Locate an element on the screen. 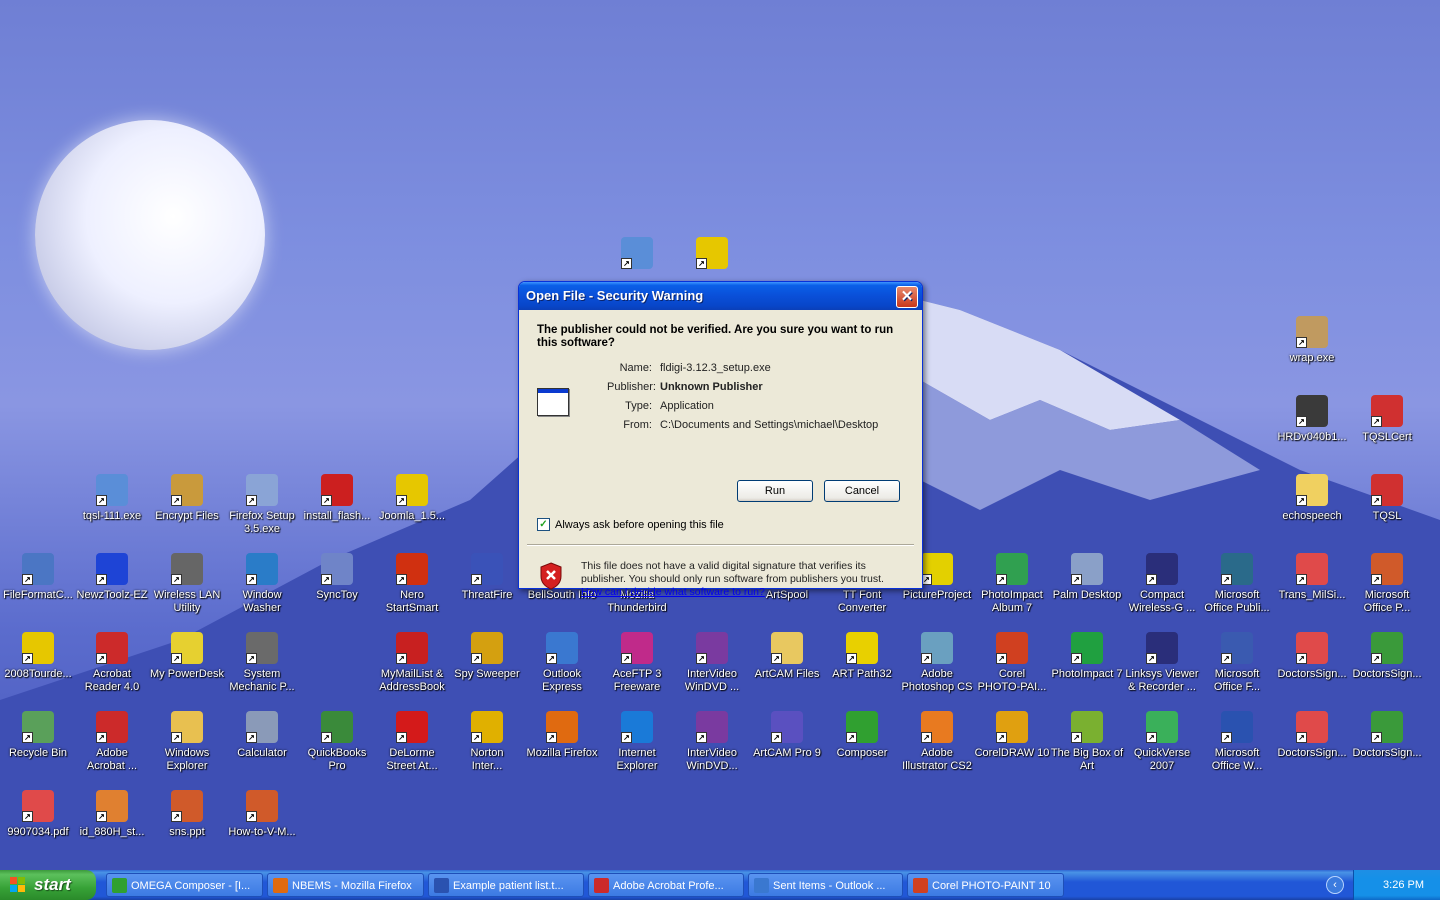 This screenshot has height=900, width=1440. desktop-icon: ↗ The Big Box of Art is located at coordinates (1087, 742).